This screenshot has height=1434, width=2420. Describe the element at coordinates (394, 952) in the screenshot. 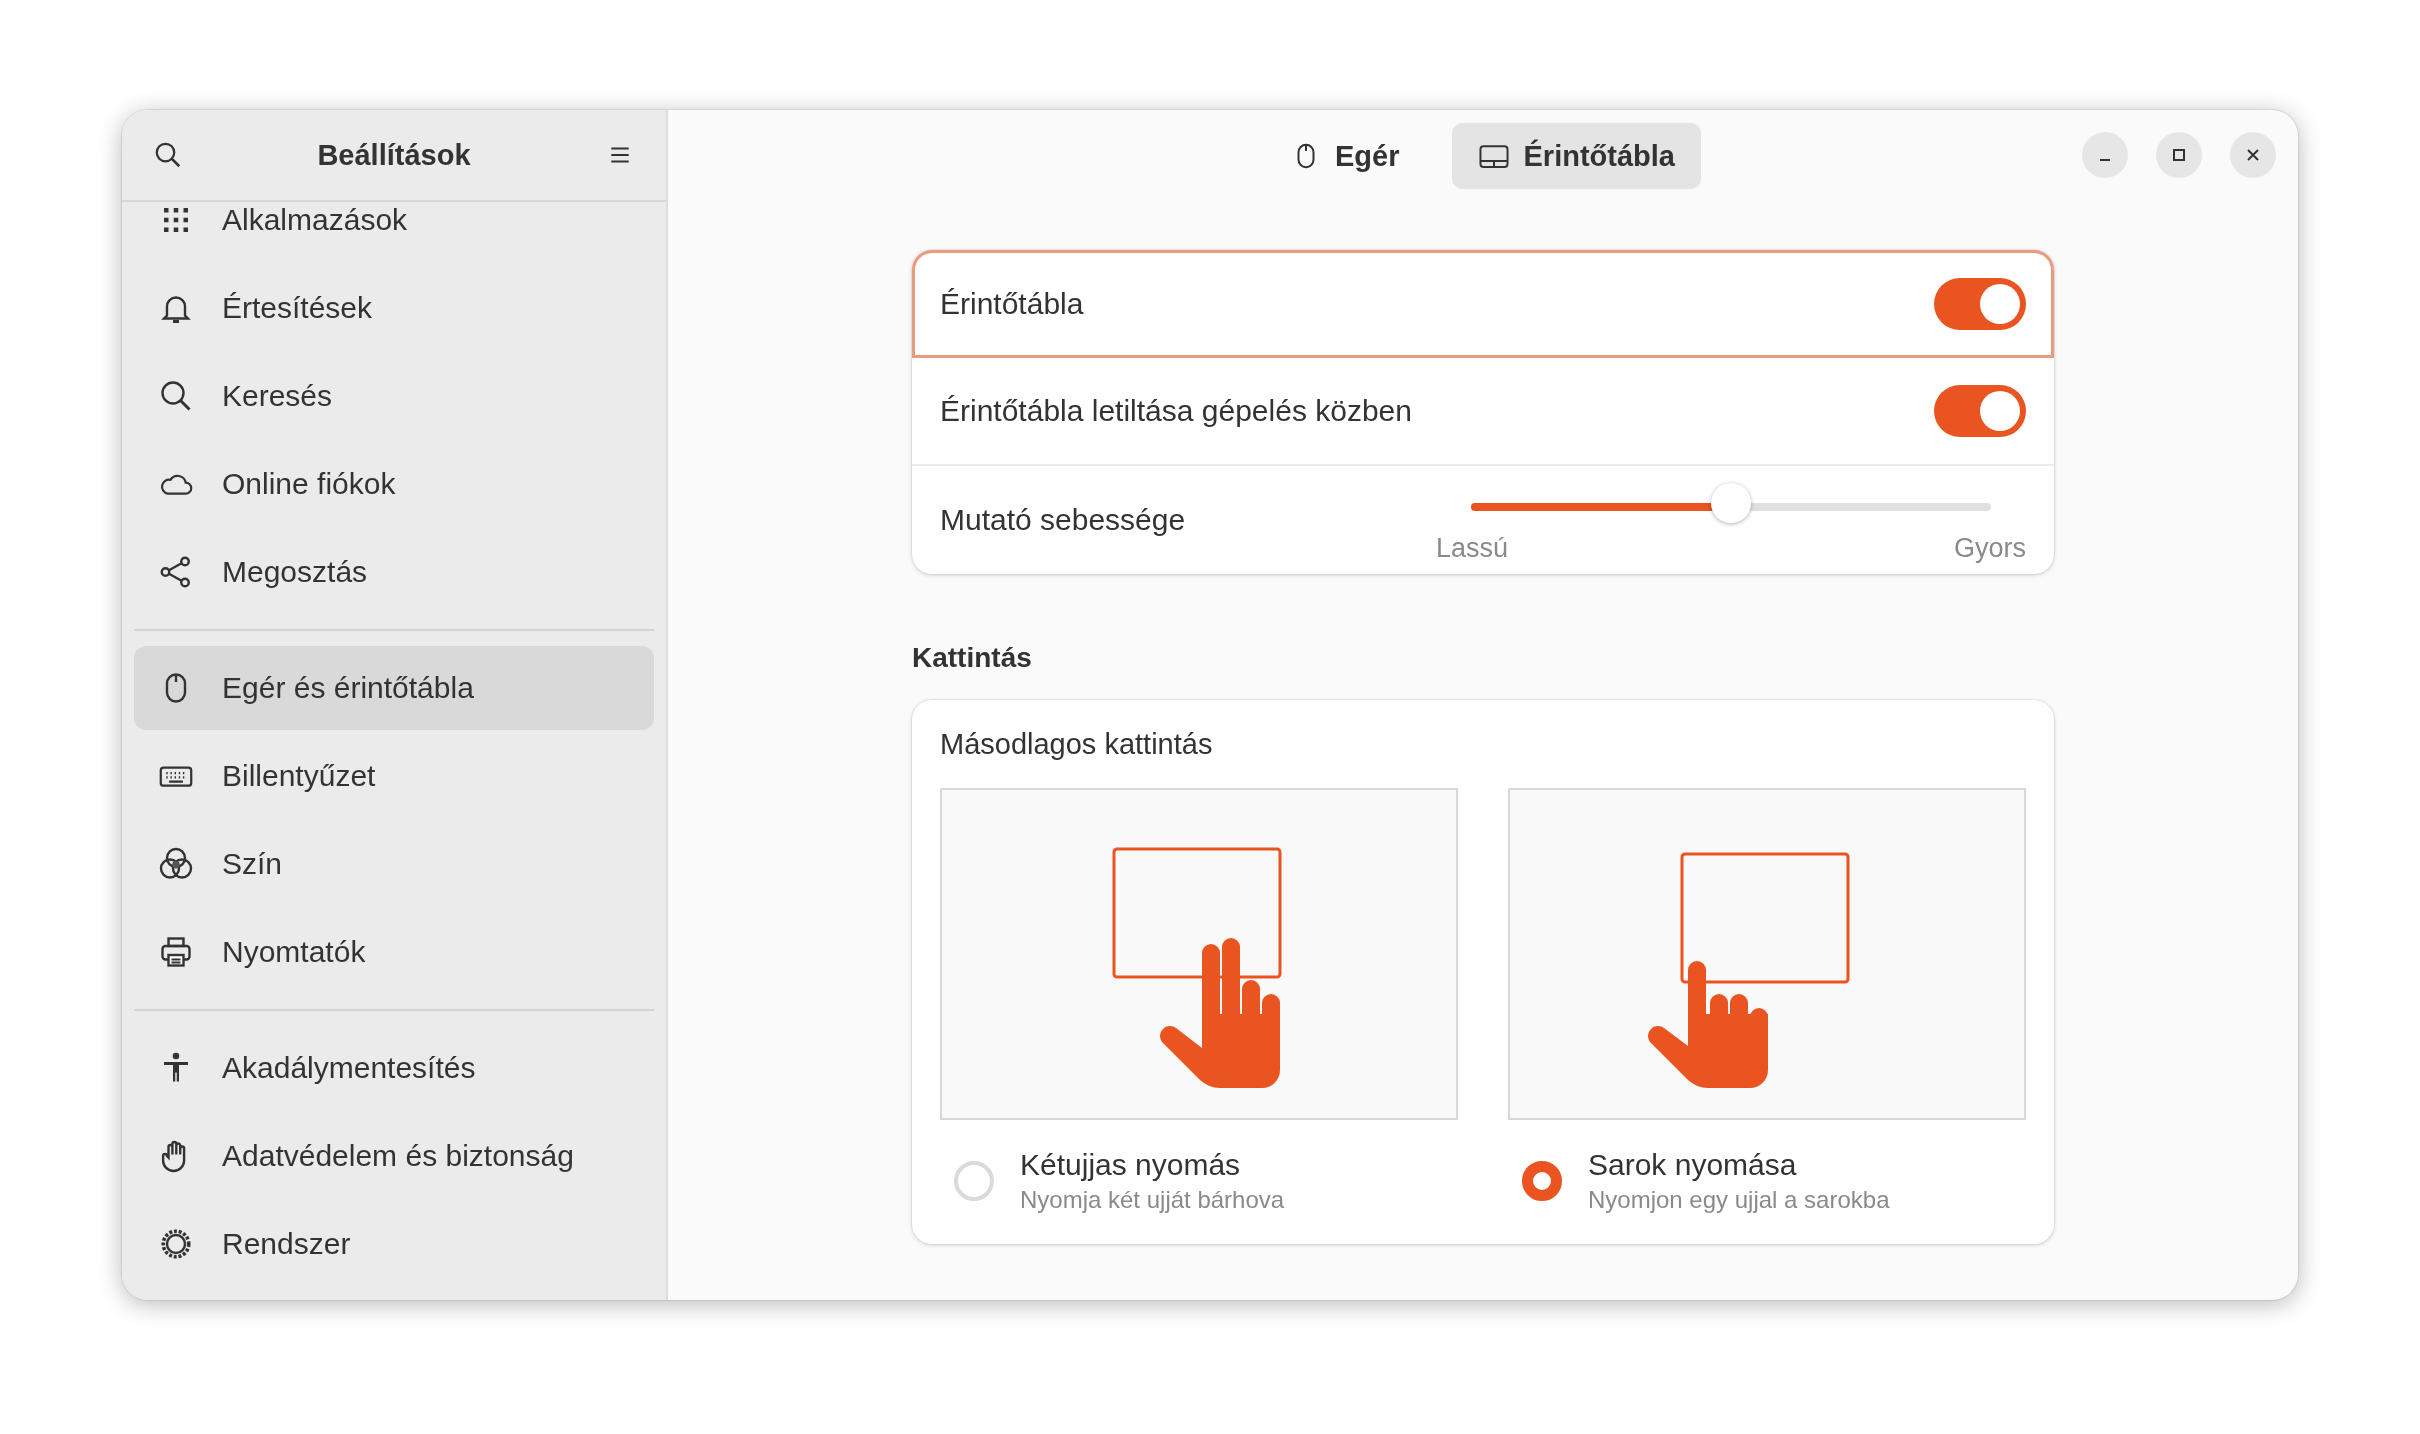

I see `sidebar-item: Nyomtatók` at that location.